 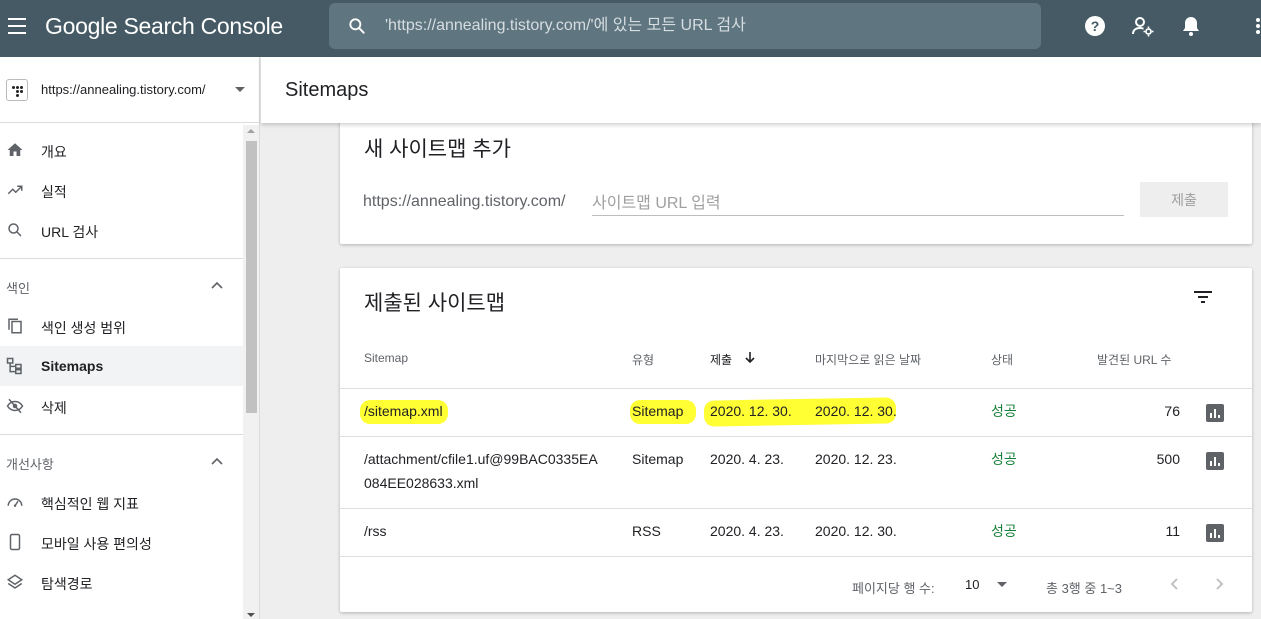 What do you see at coordinates (1184, 199) in the screenshot?
I see `submit-button: 제출` at bounding box center [1184, 199].